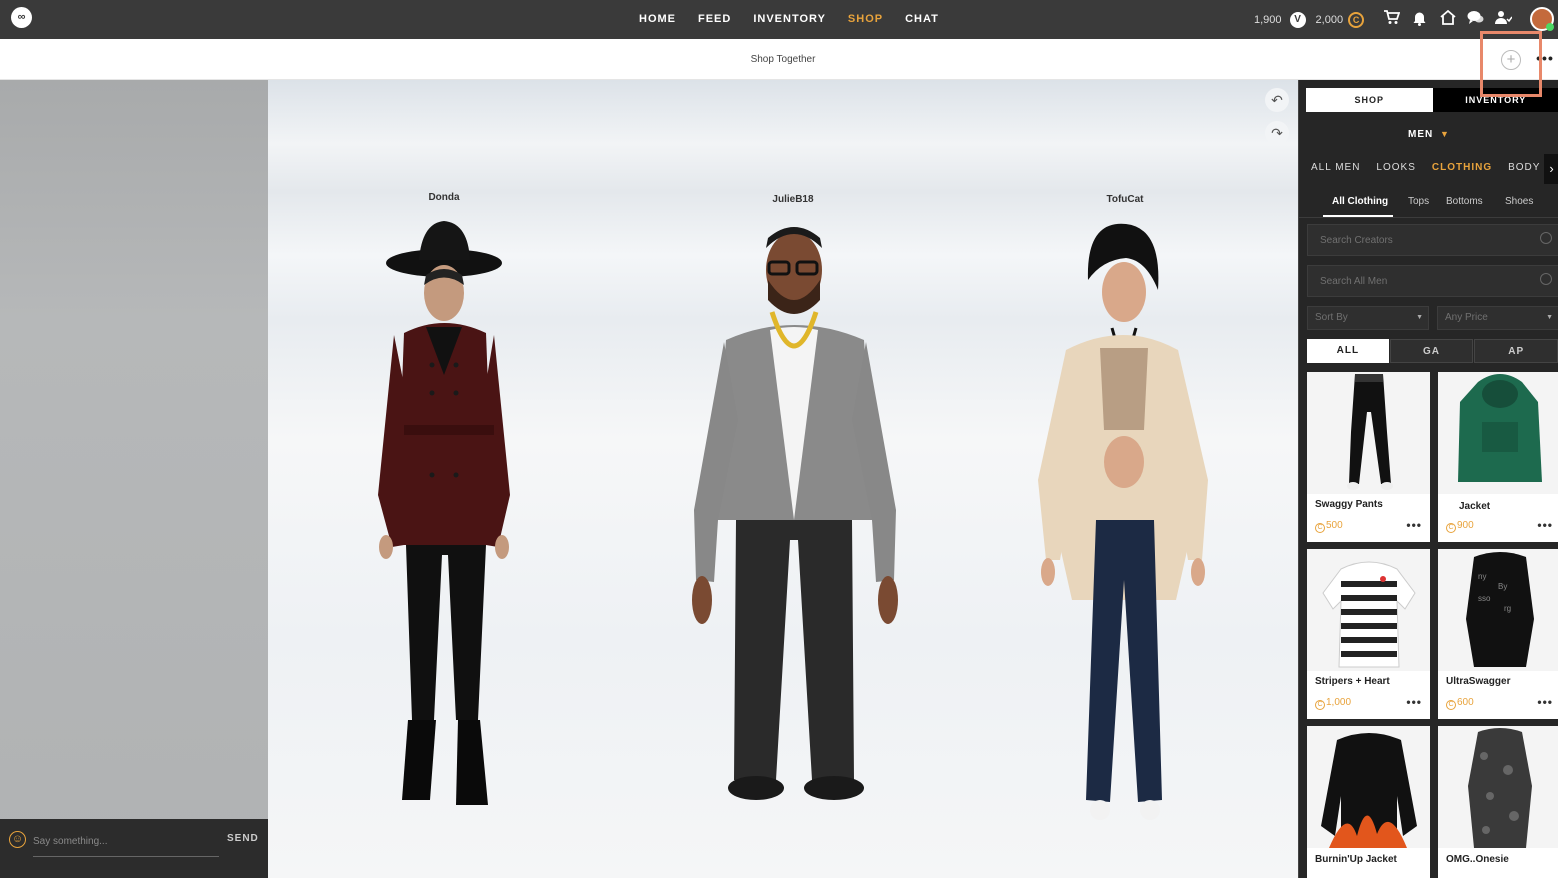  I want to click on svg-text: rg, so click(1507, 608).